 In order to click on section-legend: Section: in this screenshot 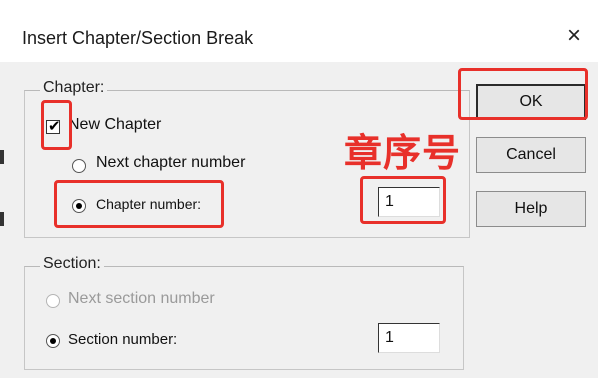, I will do `click(72, 264)`.